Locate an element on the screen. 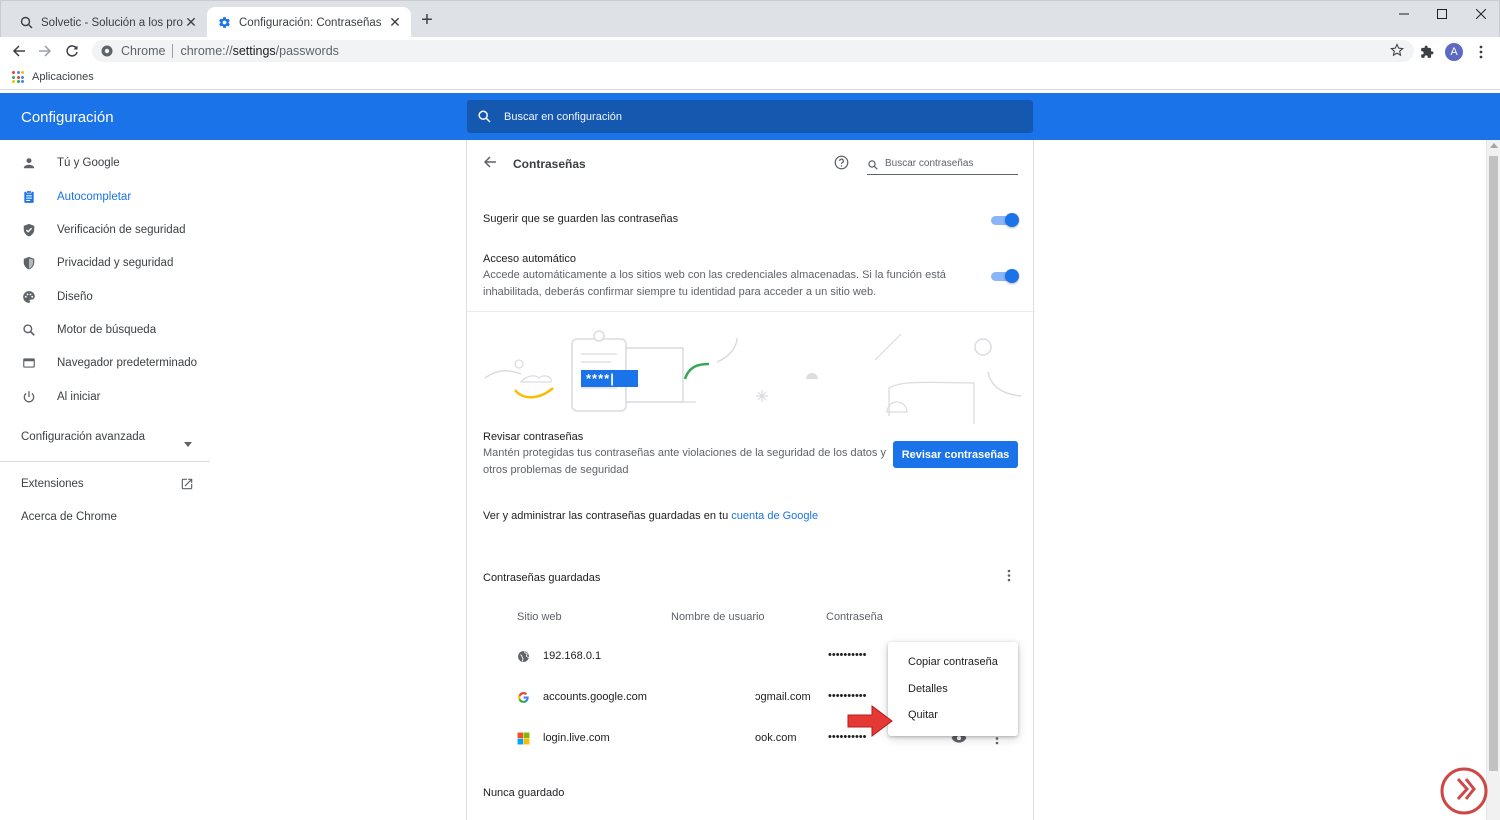 The width and height of the screenshot is (1500, 820). bookmark-star-icon is located at coordinates (1398, 51).